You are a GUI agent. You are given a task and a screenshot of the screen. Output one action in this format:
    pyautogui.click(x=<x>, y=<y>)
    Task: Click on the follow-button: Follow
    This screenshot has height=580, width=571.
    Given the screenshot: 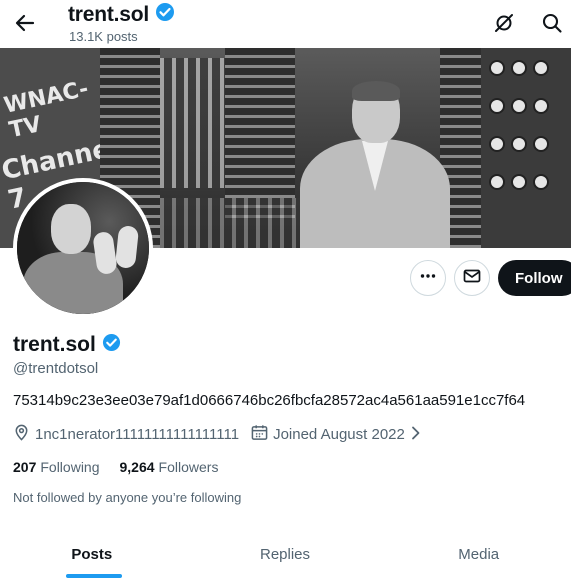 What is the action you would take?
    pyautogui.click(x=534, y=278)
    